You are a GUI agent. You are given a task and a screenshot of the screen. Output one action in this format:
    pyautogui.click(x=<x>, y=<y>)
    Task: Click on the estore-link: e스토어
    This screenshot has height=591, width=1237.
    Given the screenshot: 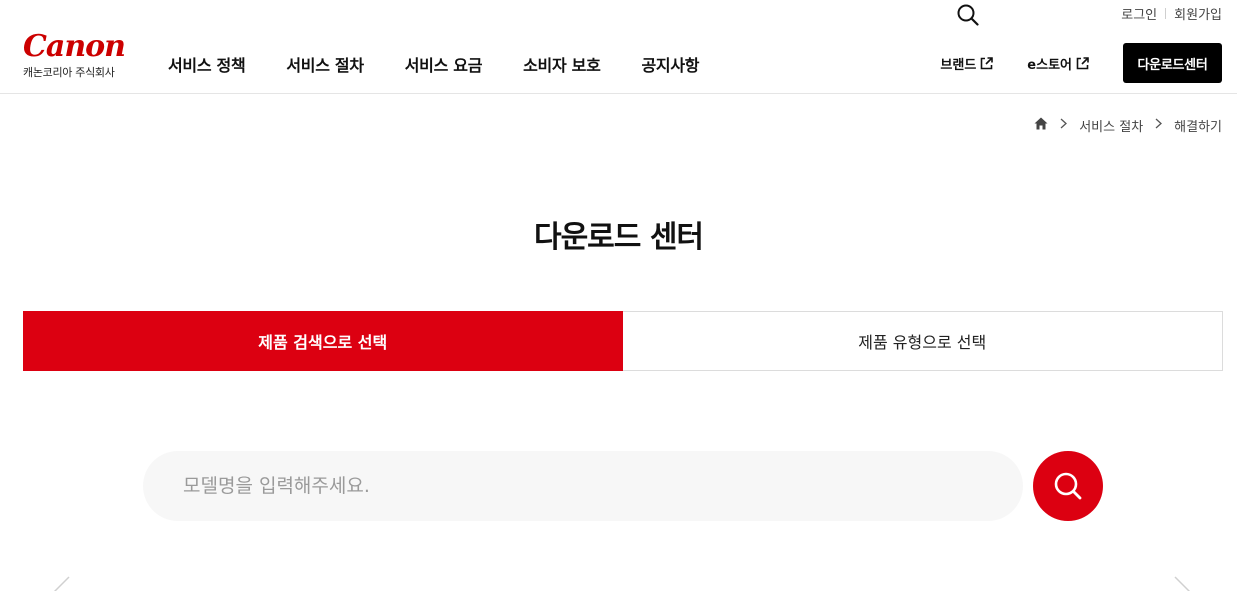 What is the action you would take?
    pyautogui.click(x=1058, y=63)
    